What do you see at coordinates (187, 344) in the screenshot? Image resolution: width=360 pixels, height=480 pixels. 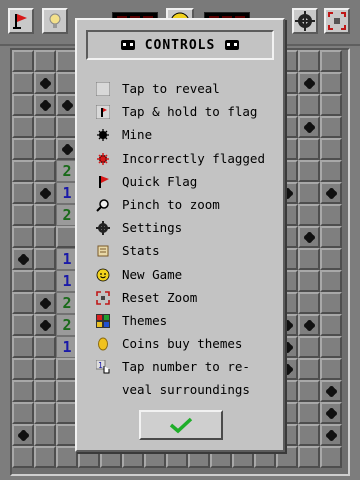 I see `list-item: Coins buy themes` at bounding box center [187, 344].